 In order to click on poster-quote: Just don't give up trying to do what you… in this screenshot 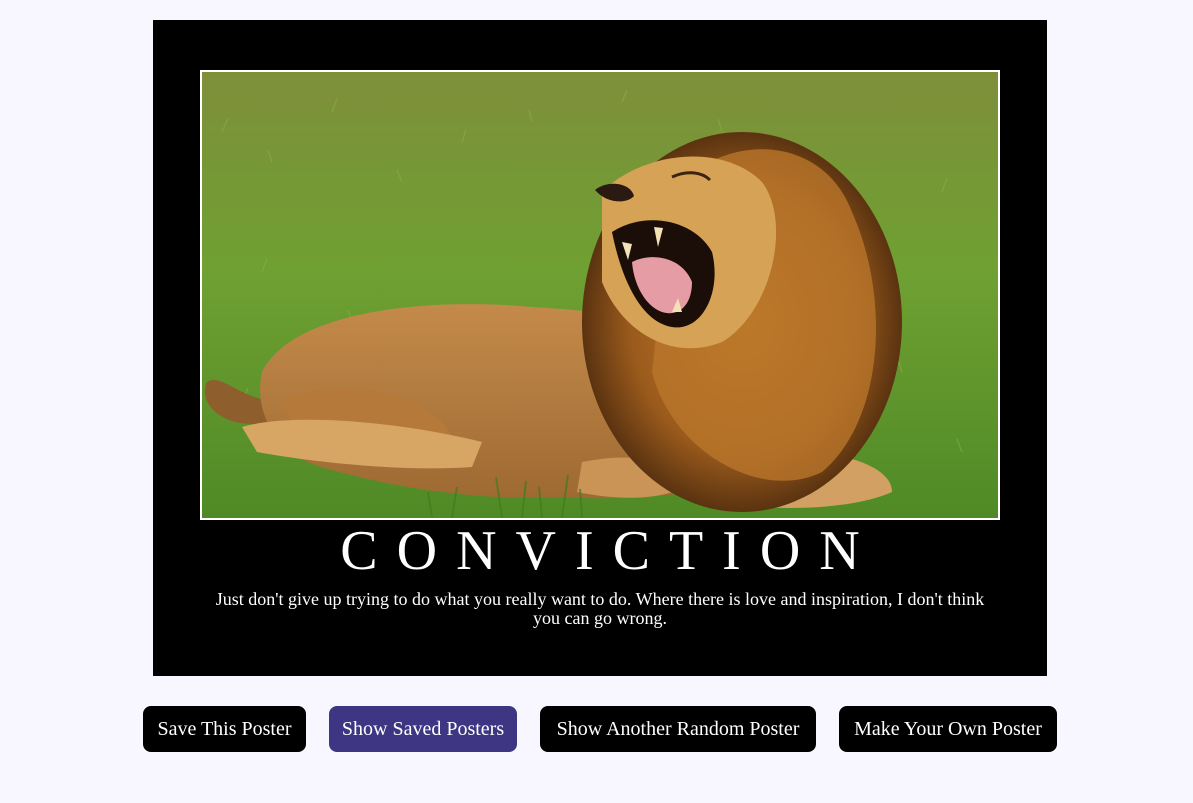, I will do `click(600, 608)`.